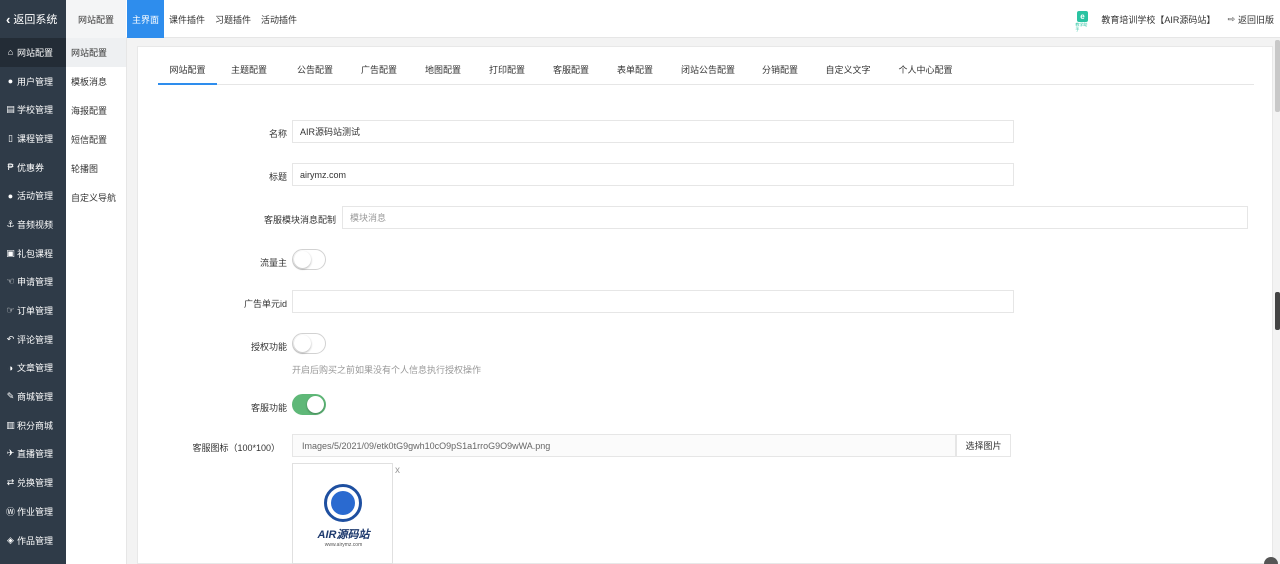  Describe the element at coordinates (10, 511) in the screenshot. I see `wordpress-icon: Ⓦ` at that location.